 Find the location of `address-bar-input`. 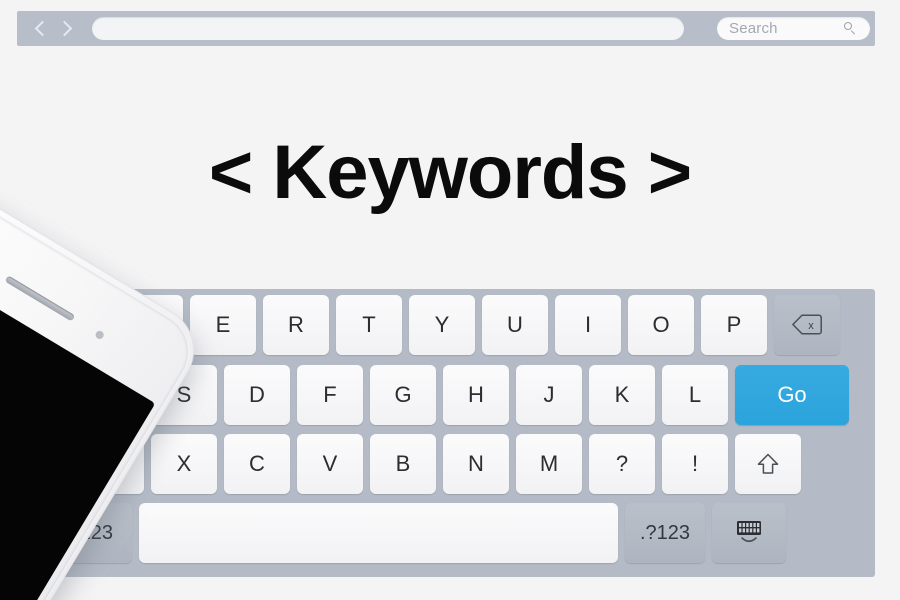

address-bar-input is located at coordinates (388, 28).